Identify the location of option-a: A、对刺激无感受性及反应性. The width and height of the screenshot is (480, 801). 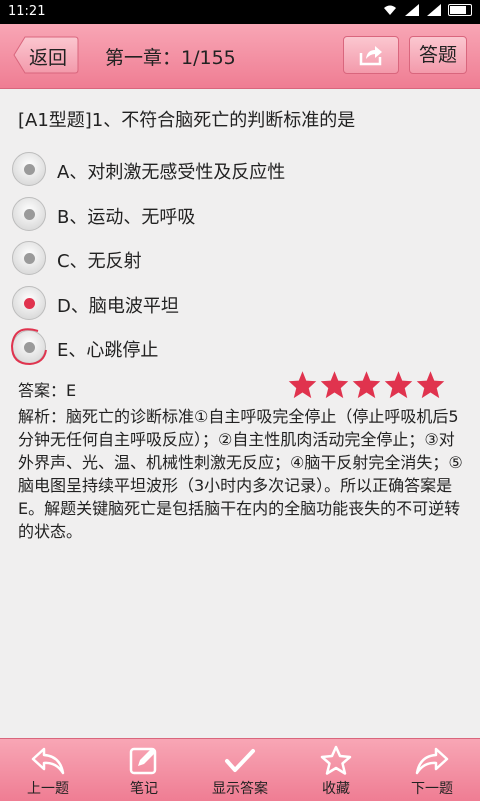
(227, 170).